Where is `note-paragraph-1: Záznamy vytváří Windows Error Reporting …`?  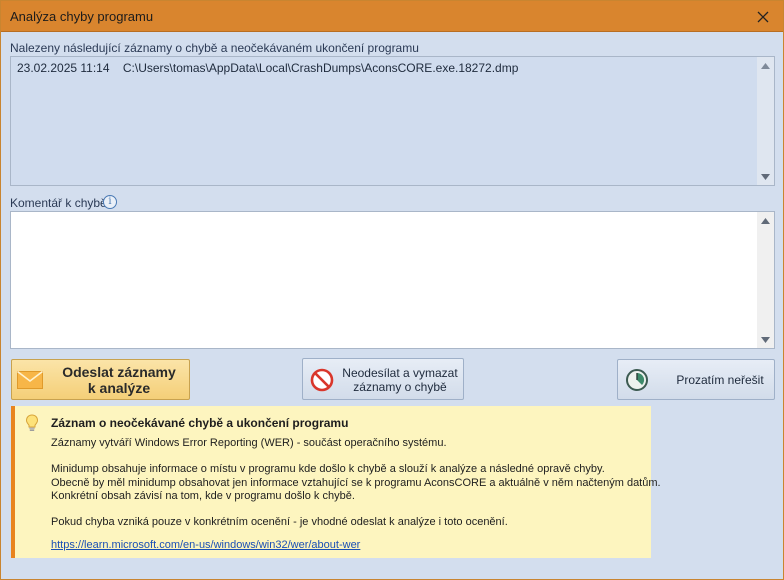
note-paragraph-1: Záznamy vytváří Windows Error Reporting … is located at coordinates (249, 443).